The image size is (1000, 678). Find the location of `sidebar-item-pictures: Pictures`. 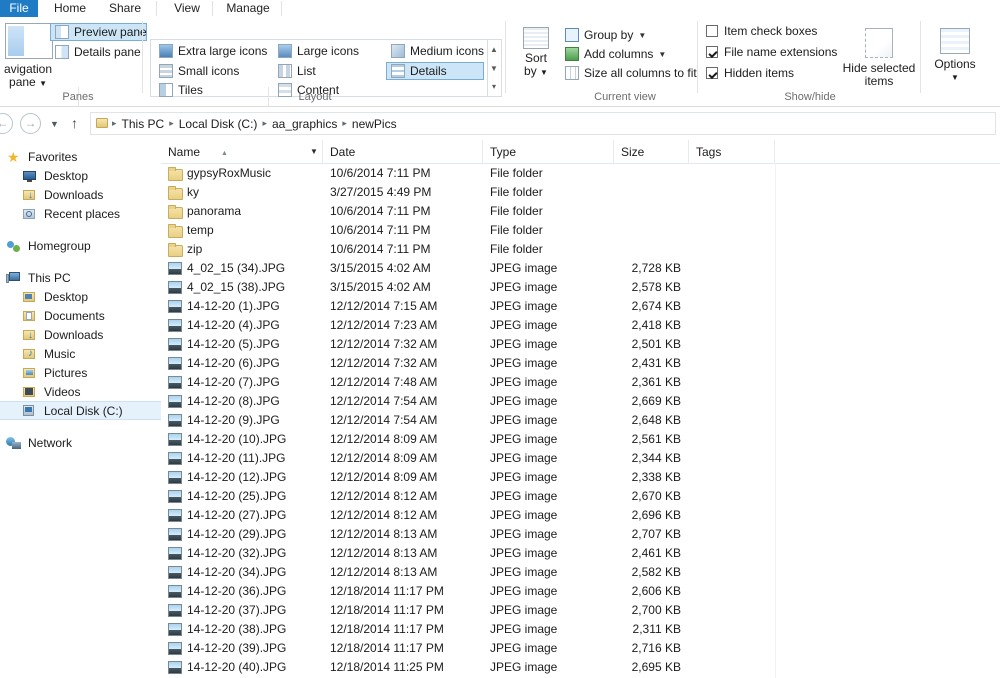

sidebar-item-pictures: Pictures is located at coordinates (80, 372).